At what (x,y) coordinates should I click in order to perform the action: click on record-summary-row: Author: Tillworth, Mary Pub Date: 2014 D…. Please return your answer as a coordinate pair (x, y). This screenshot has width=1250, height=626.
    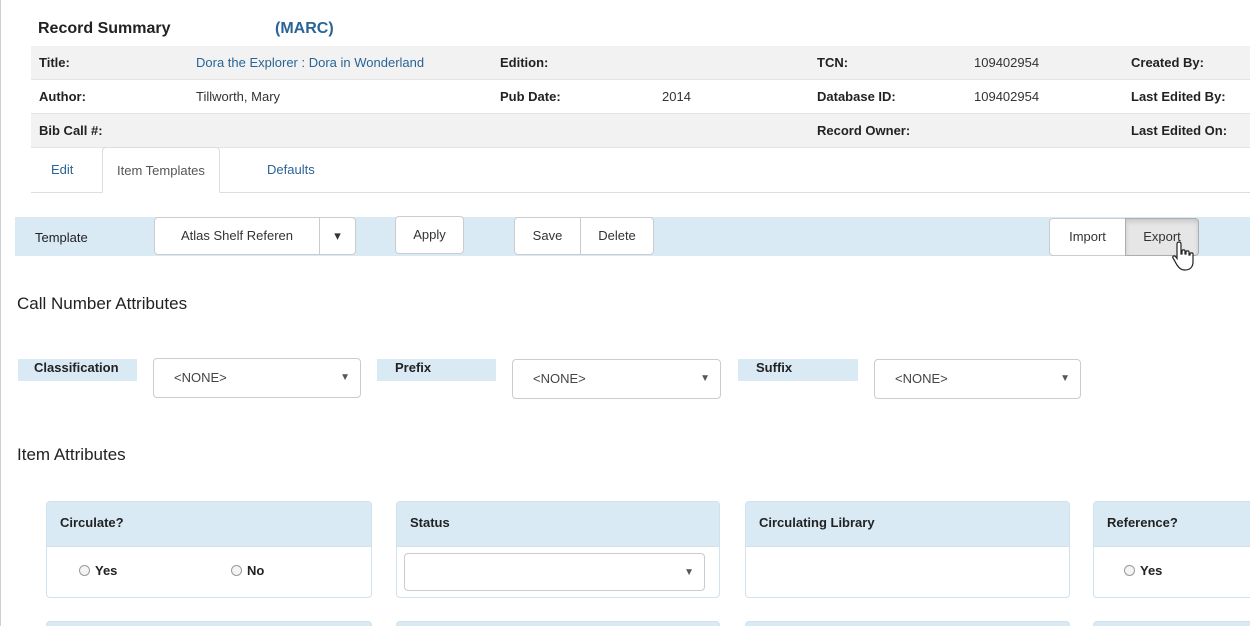
    Looking at the image, I should click on (640, 97).